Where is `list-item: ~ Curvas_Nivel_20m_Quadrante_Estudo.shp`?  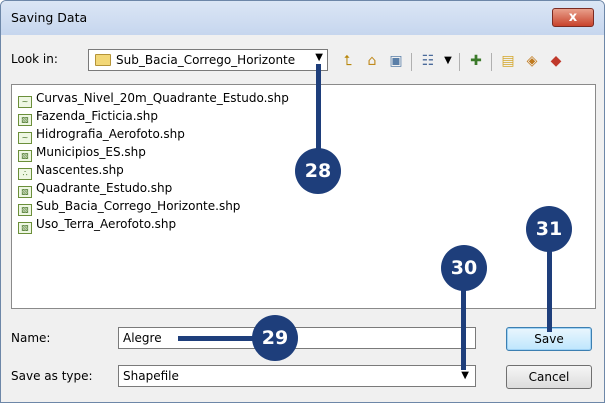
list-item: ~ Curvas_Nivel_20m_Quadrante_Estudo.shp is located at coordinates (153, 98).